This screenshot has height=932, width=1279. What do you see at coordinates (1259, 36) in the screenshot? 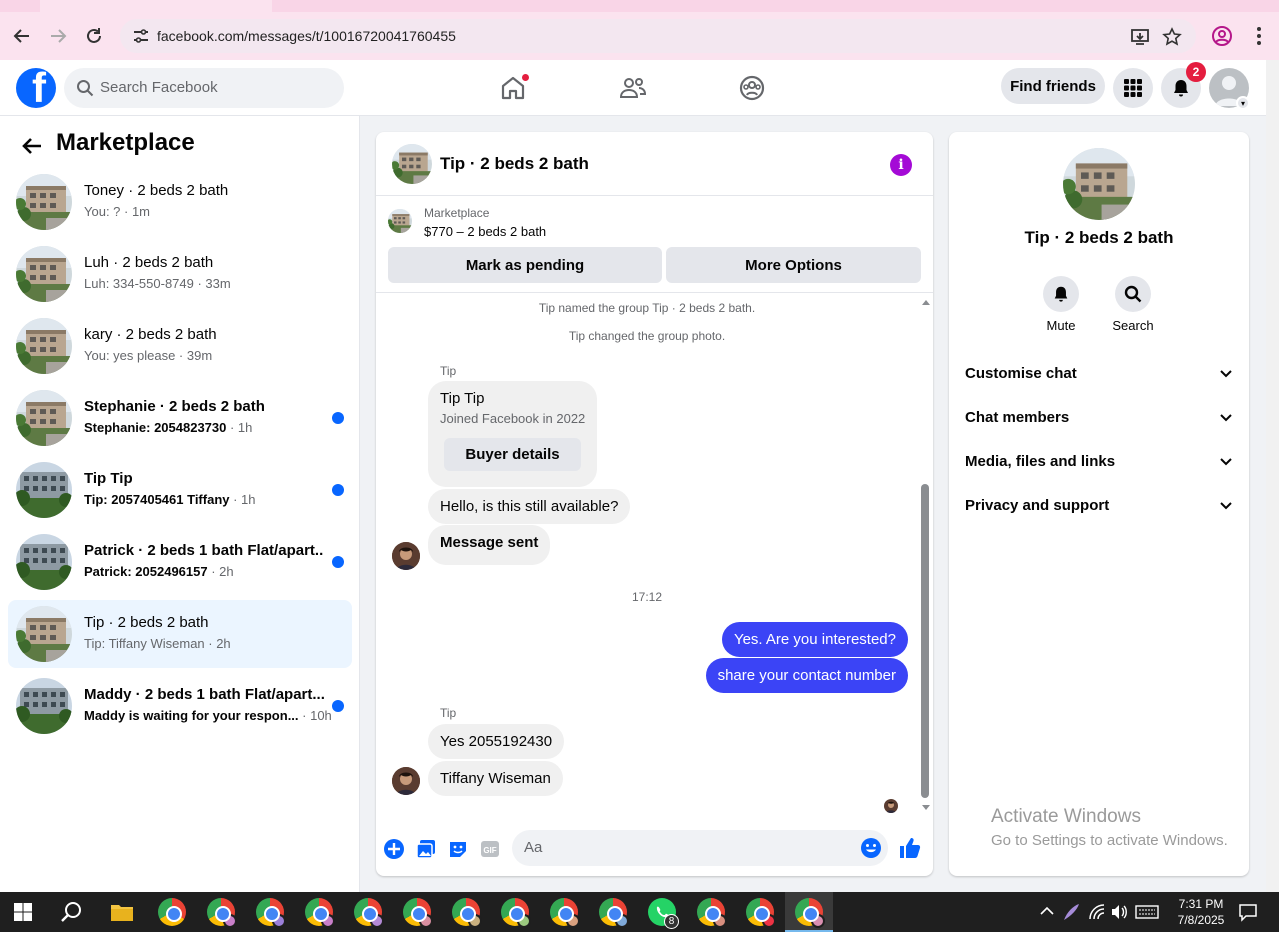
I see `chrome-menu-icon` at bounding box center [1259, 36].